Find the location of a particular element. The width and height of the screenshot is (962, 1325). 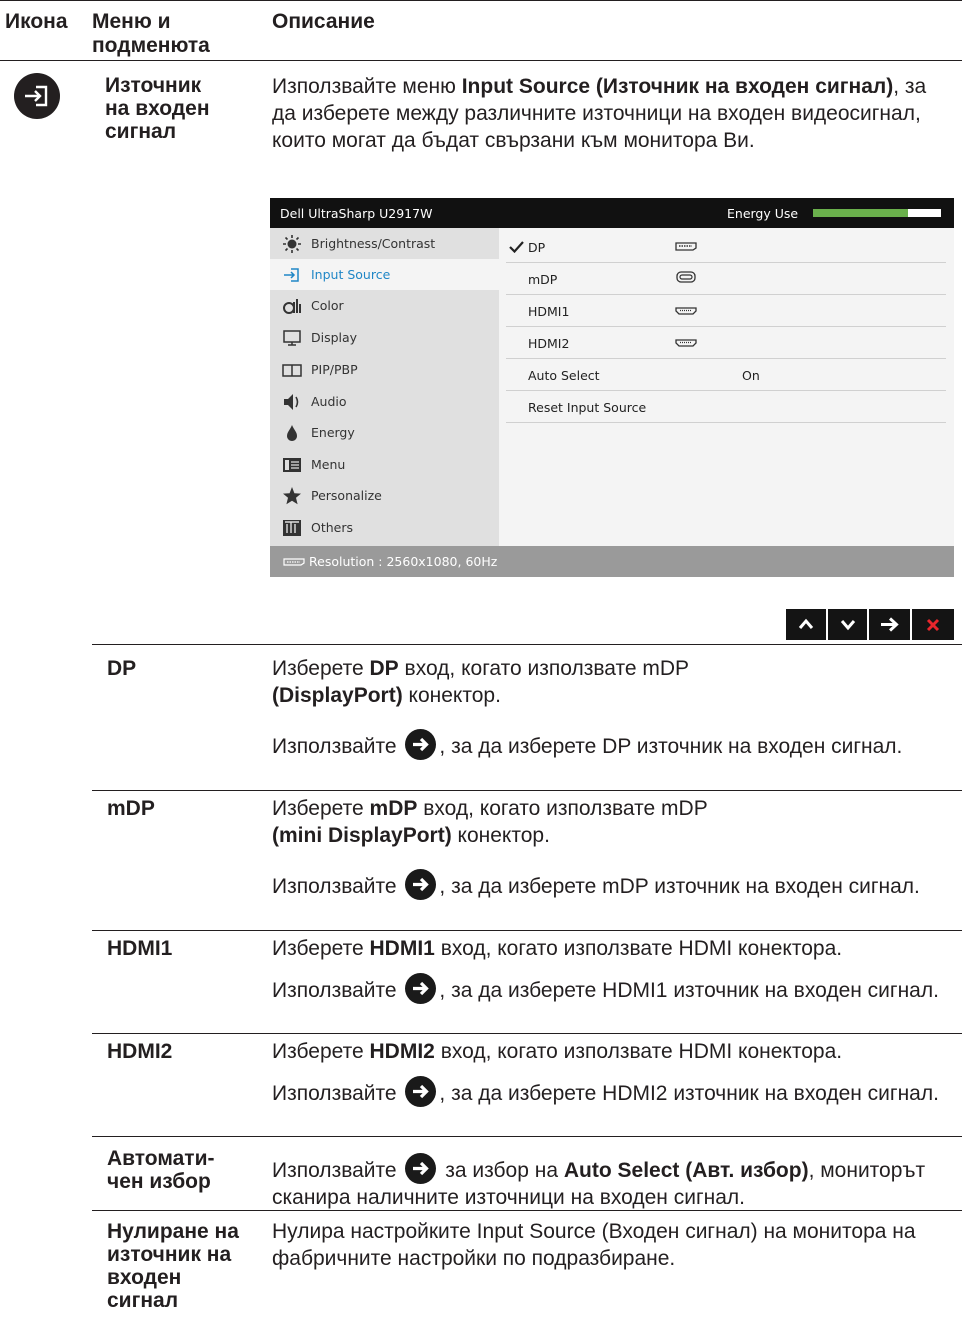

nav-close-button is located at coordinates (933, 624).